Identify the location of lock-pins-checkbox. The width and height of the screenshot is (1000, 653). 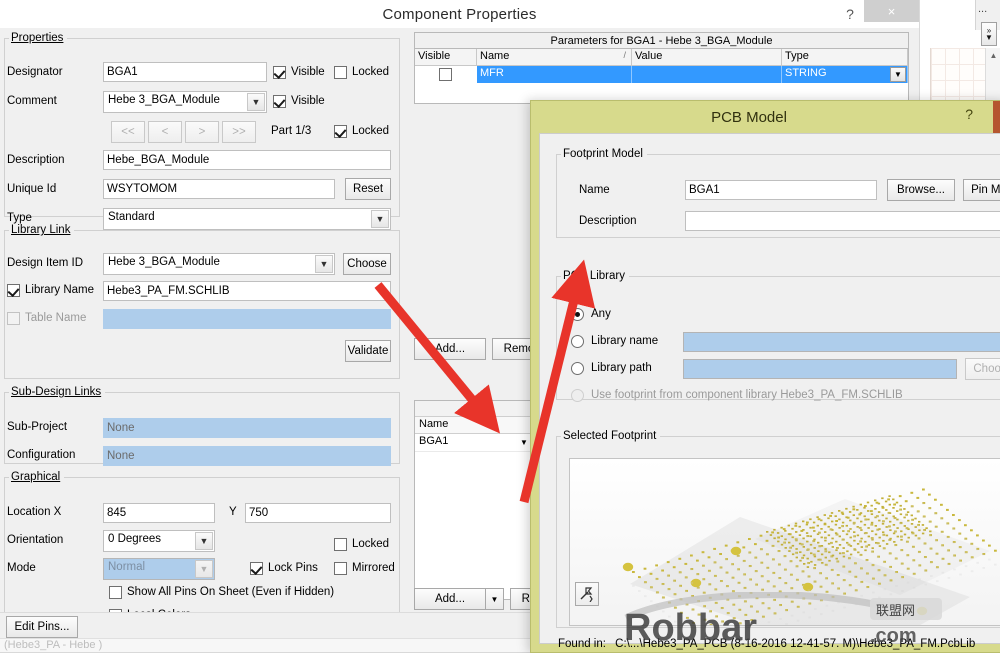
(256, 568).